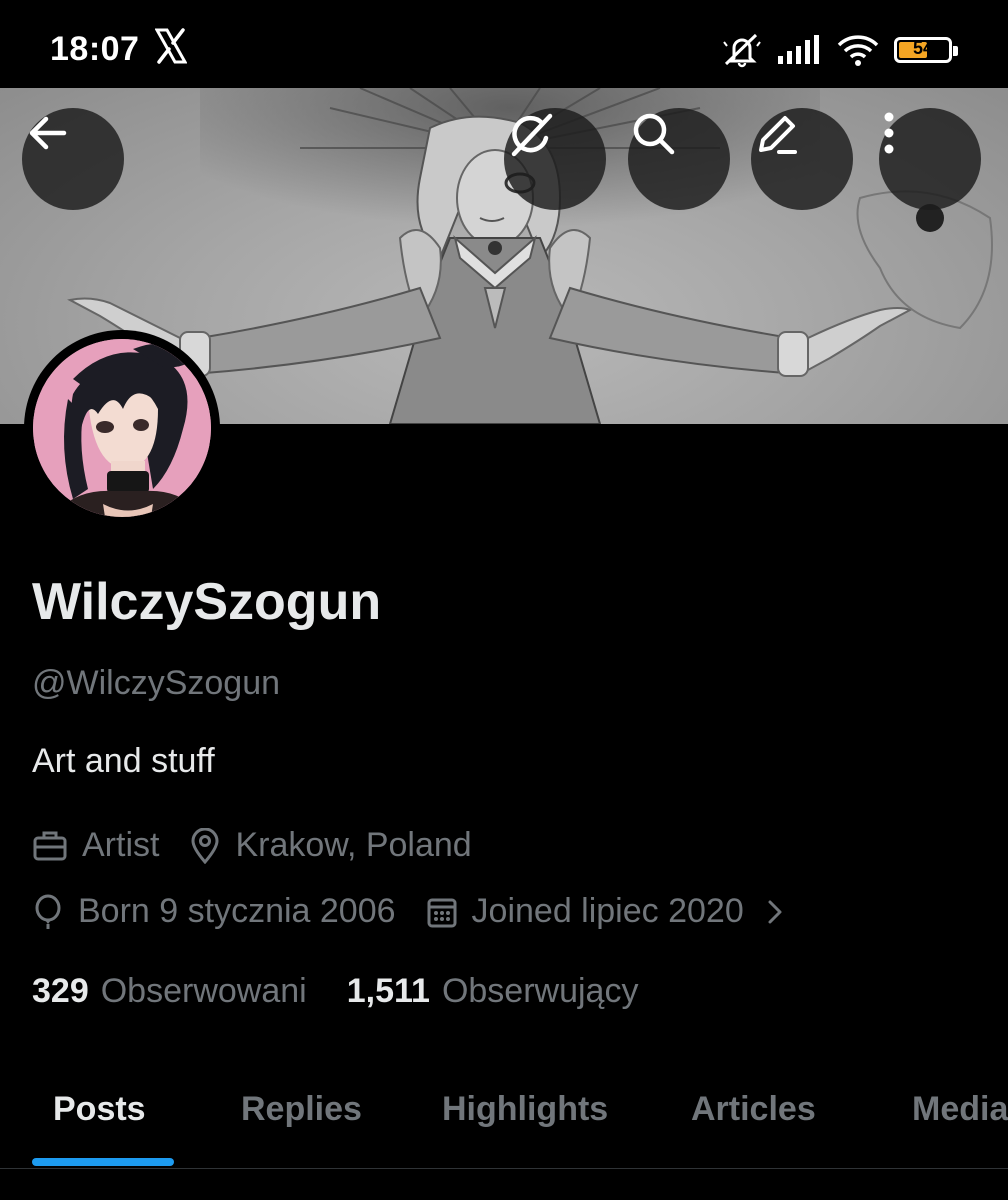 This screenshot has height=1200, width=1008. I want to click on birthdate-text: Born 9 stycznia 2006, so click(237, 911).